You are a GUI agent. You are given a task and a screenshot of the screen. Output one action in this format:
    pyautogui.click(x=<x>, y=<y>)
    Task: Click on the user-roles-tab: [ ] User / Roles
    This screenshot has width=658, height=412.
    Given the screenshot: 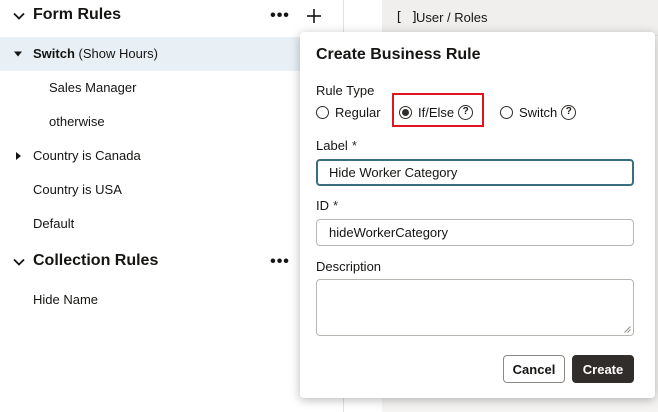 What is the action you would take?
    pyautogui.click(x=520, y=18)
    